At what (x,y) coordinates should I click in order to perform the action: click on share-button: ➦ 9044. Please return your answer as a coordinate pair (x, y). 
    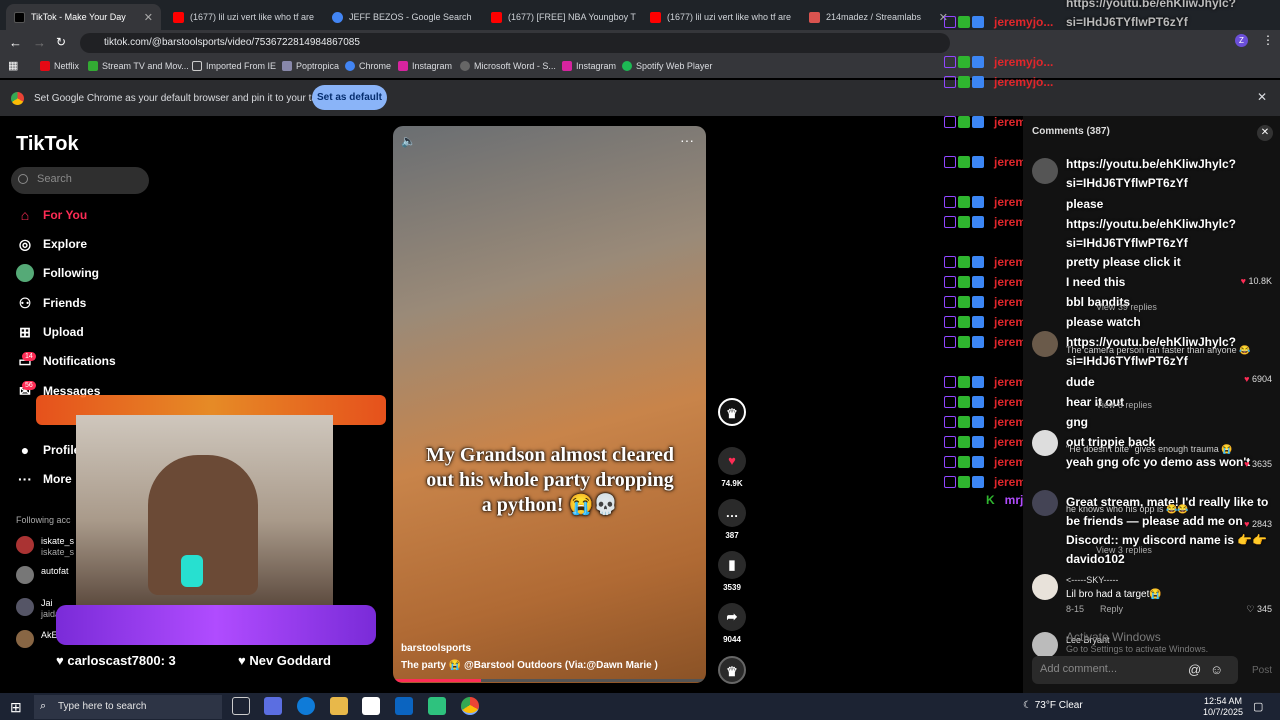
    Looking at the image, I should click on (732, 623).